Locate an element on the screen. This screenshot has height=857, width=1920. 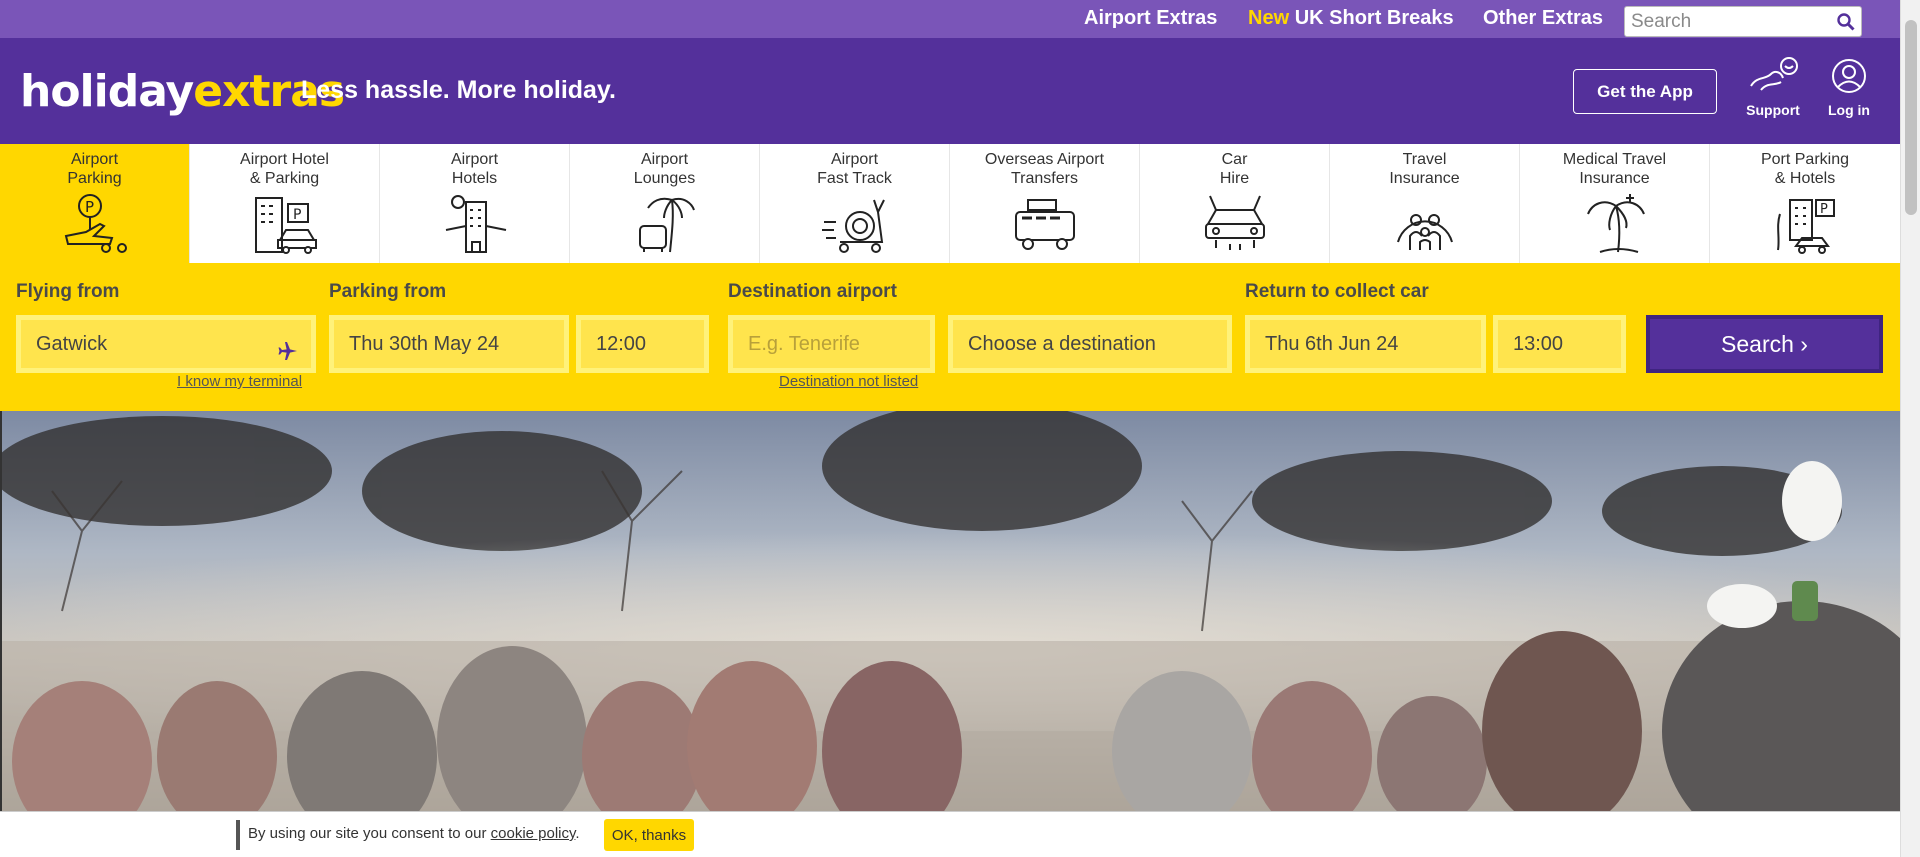
tab-airport-fast-track: Airport Fast Track is located at coordinates (855, 203).